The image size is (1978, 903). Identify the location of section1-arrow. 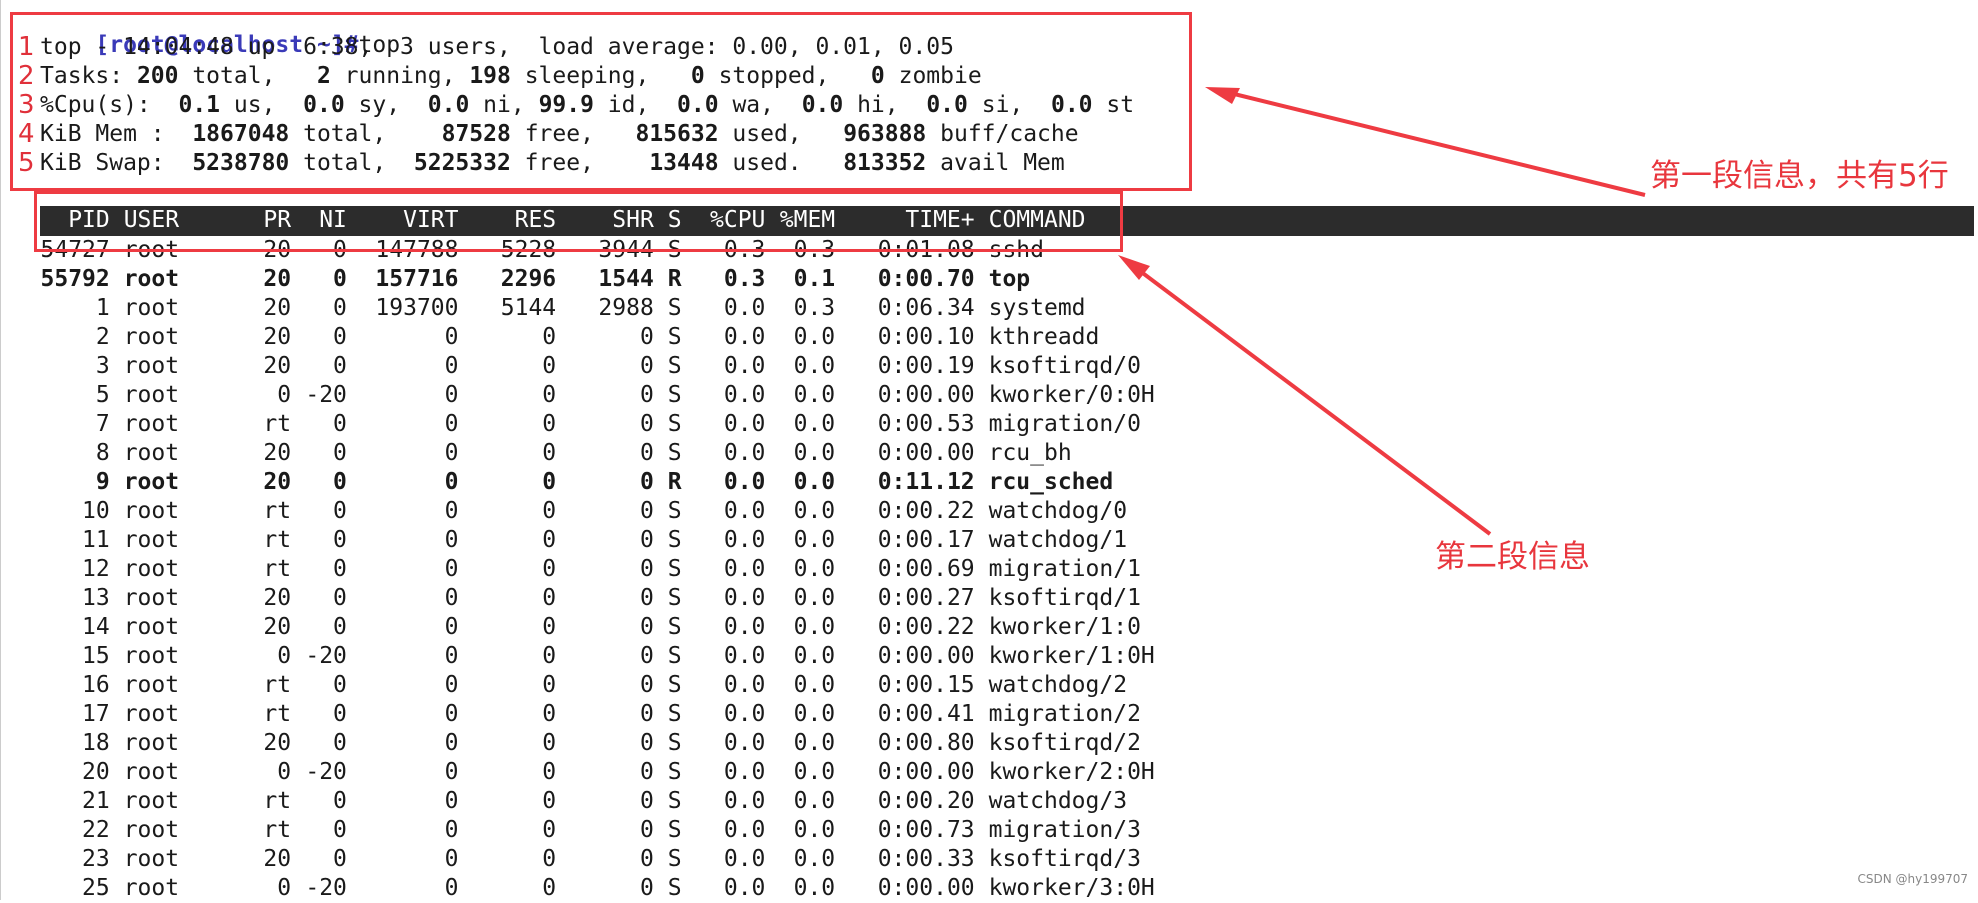
(1431, 142).